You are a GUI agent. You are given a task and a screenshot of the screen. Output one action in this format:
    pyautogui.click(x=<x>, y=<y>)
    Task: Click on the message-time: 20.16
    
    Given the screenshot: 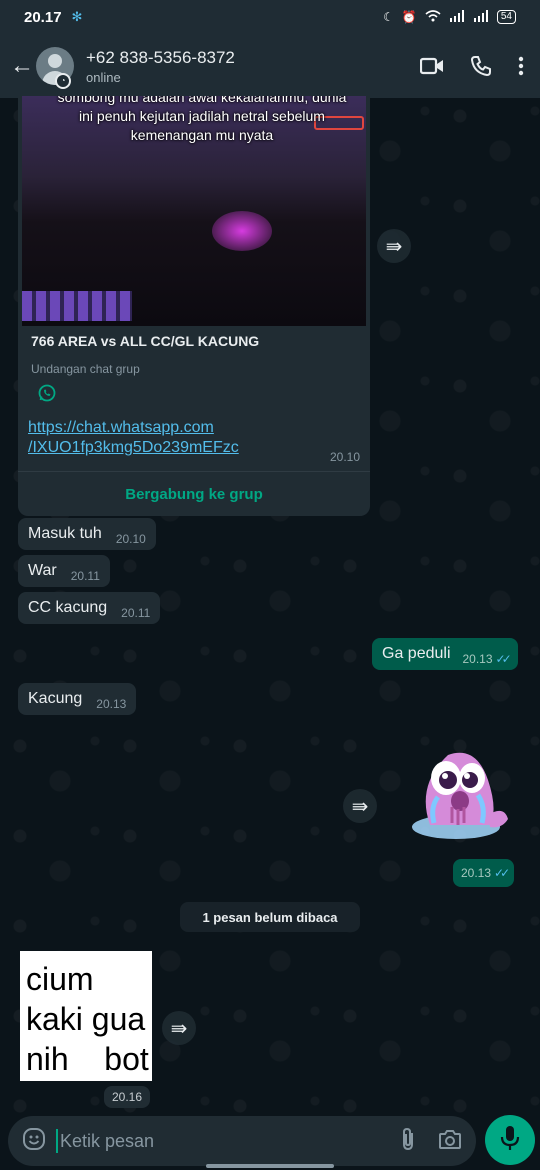 What is the action you would take?
    pyautogui.click(x=127, y=1097)
    